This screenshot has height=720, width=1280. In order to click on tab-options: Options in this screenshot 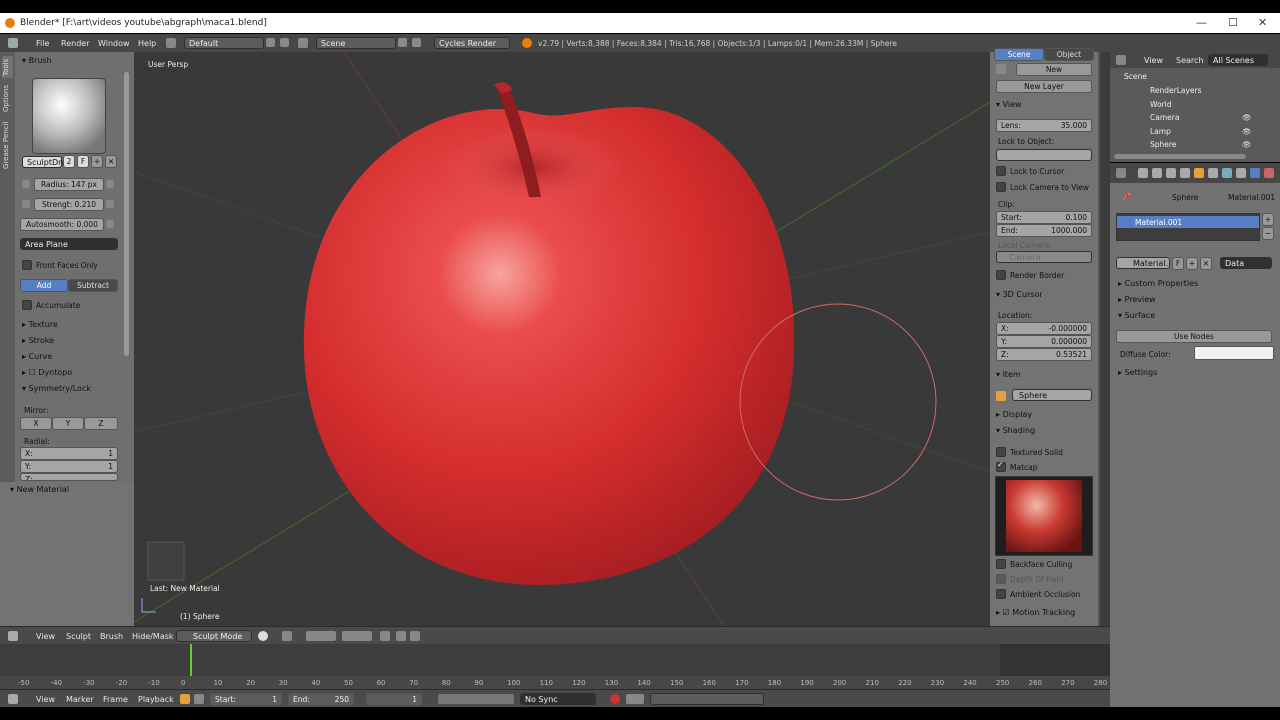, I will do `click(7, 98)`.